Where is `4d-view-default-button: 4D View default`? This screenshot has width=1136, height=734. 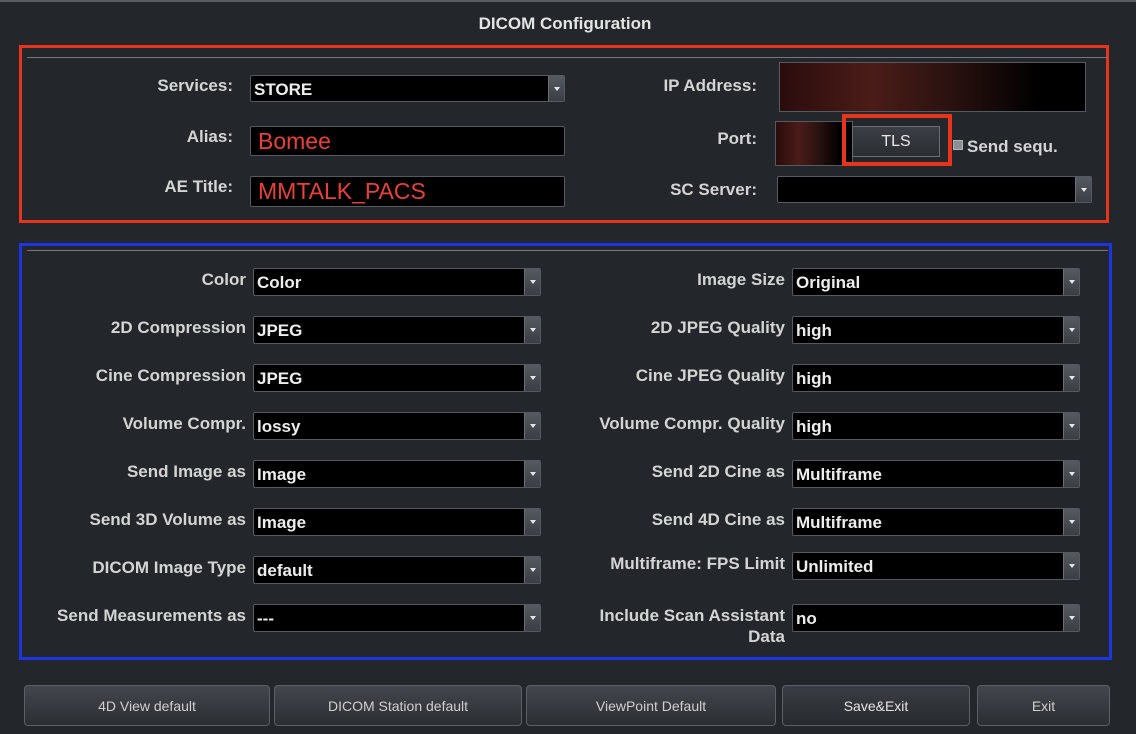
4d-view-default-button: 4D View default is located at coordinates (147, 705).